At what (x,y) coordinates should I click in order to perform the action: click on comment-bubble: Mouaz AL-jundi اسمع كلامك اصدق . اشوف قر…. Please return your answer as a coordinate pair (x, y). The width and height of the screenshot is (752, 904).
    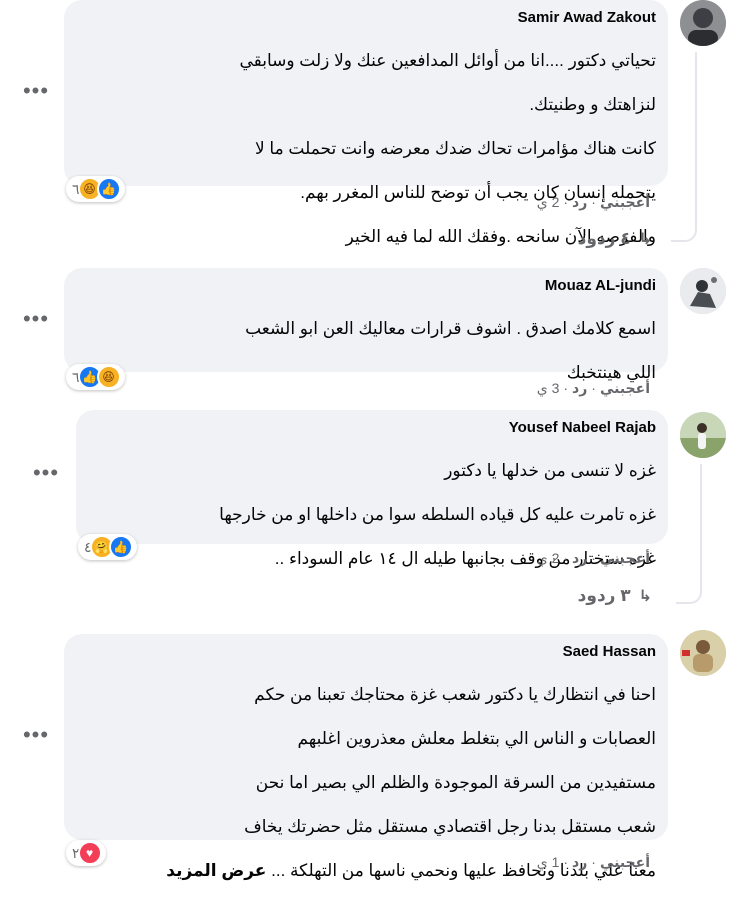
    Looking at the image, I should click on (366, 325).